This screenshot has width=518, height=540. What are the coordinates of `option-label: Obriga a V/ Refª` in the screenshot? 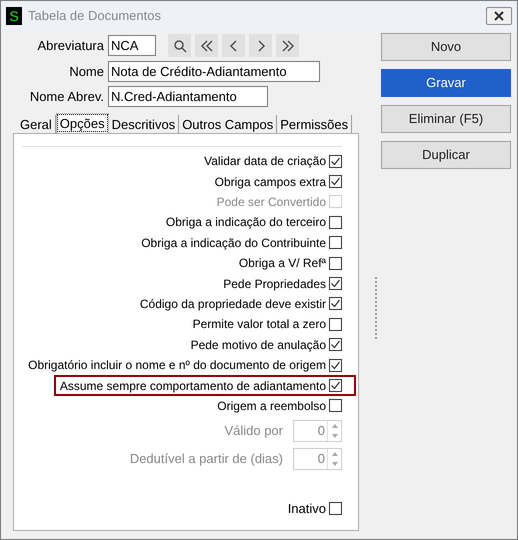 It's located at (282, 263).